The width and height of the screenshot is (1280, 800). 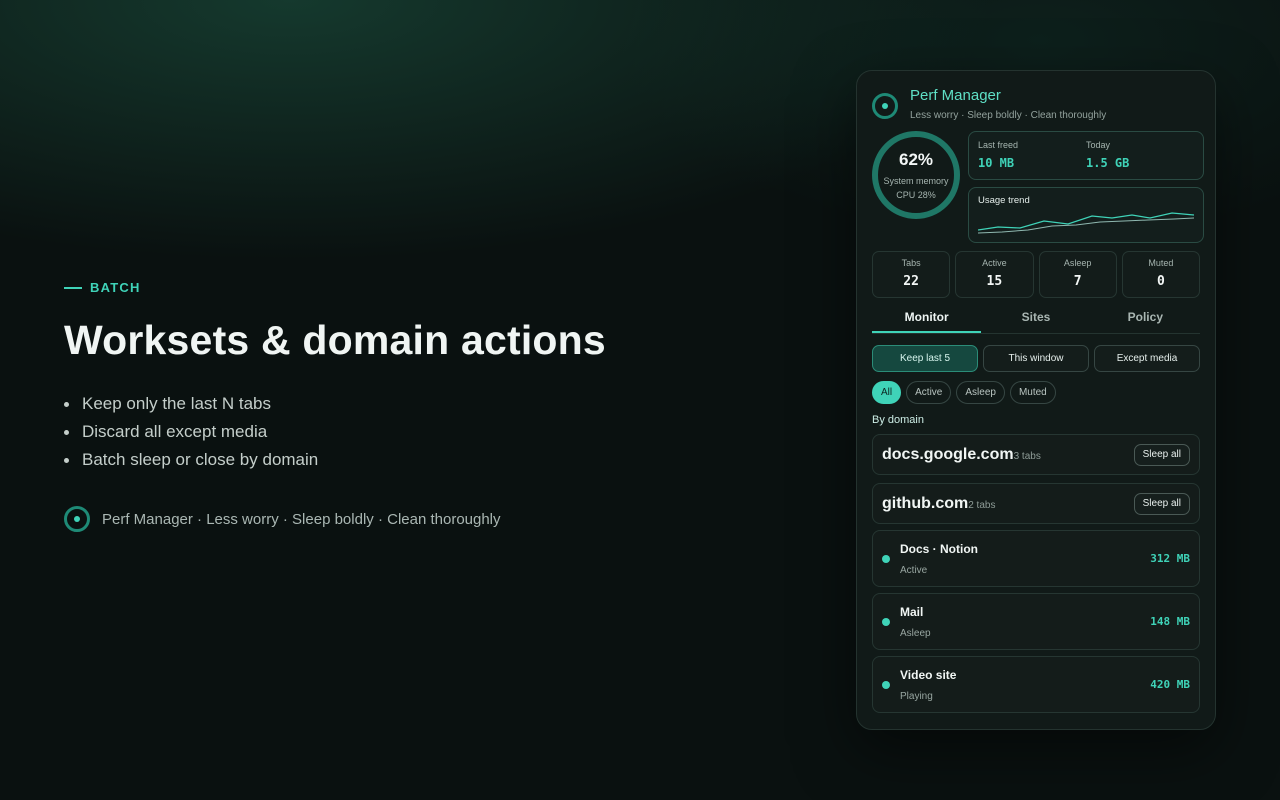 I want to click on usage-trend-card: Usage trend, so click(x=1086, y=215).